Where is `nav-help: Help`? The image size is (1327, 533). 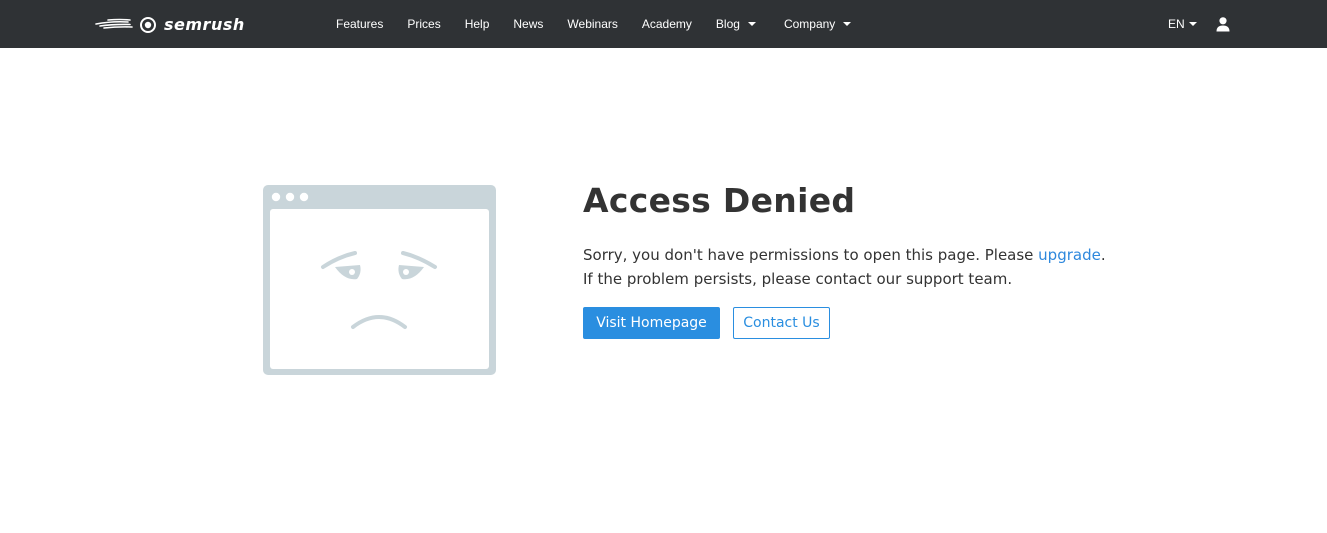
nav-help: Help is located at coordinates (477, 24).